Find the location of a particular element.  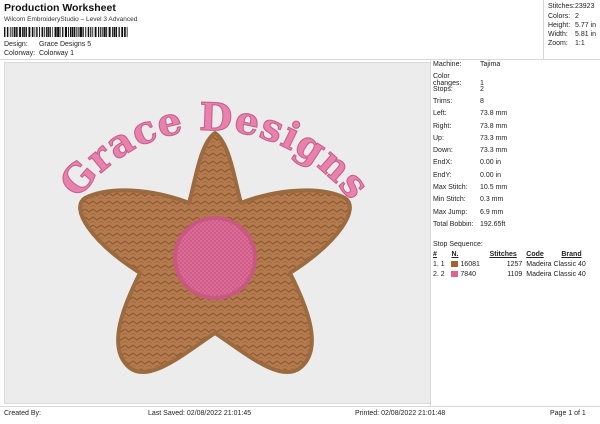

machine-label: EndX: is located at coordinates (443, 163).